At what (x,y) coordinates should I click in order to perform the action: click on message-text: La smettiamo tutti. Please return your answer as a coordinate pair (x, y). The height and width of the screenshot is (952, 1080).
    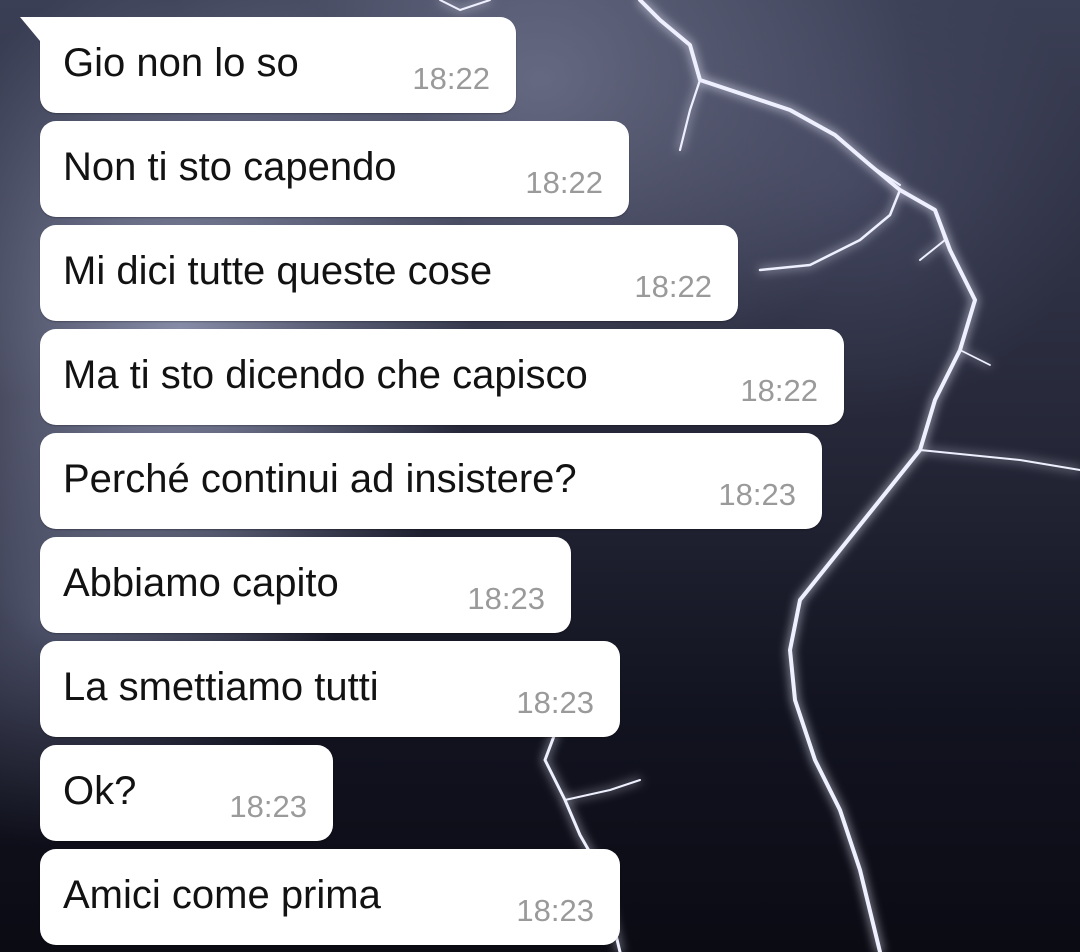
    Looking at the image, I should click on (221, 687).